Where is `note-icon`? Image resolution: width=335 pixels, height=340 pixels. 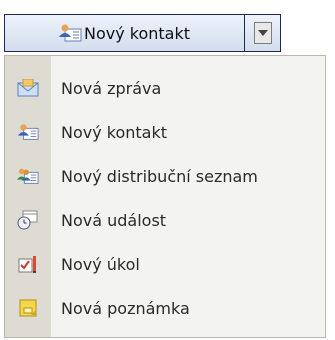 note-icon is located at coordinates (28, 308).